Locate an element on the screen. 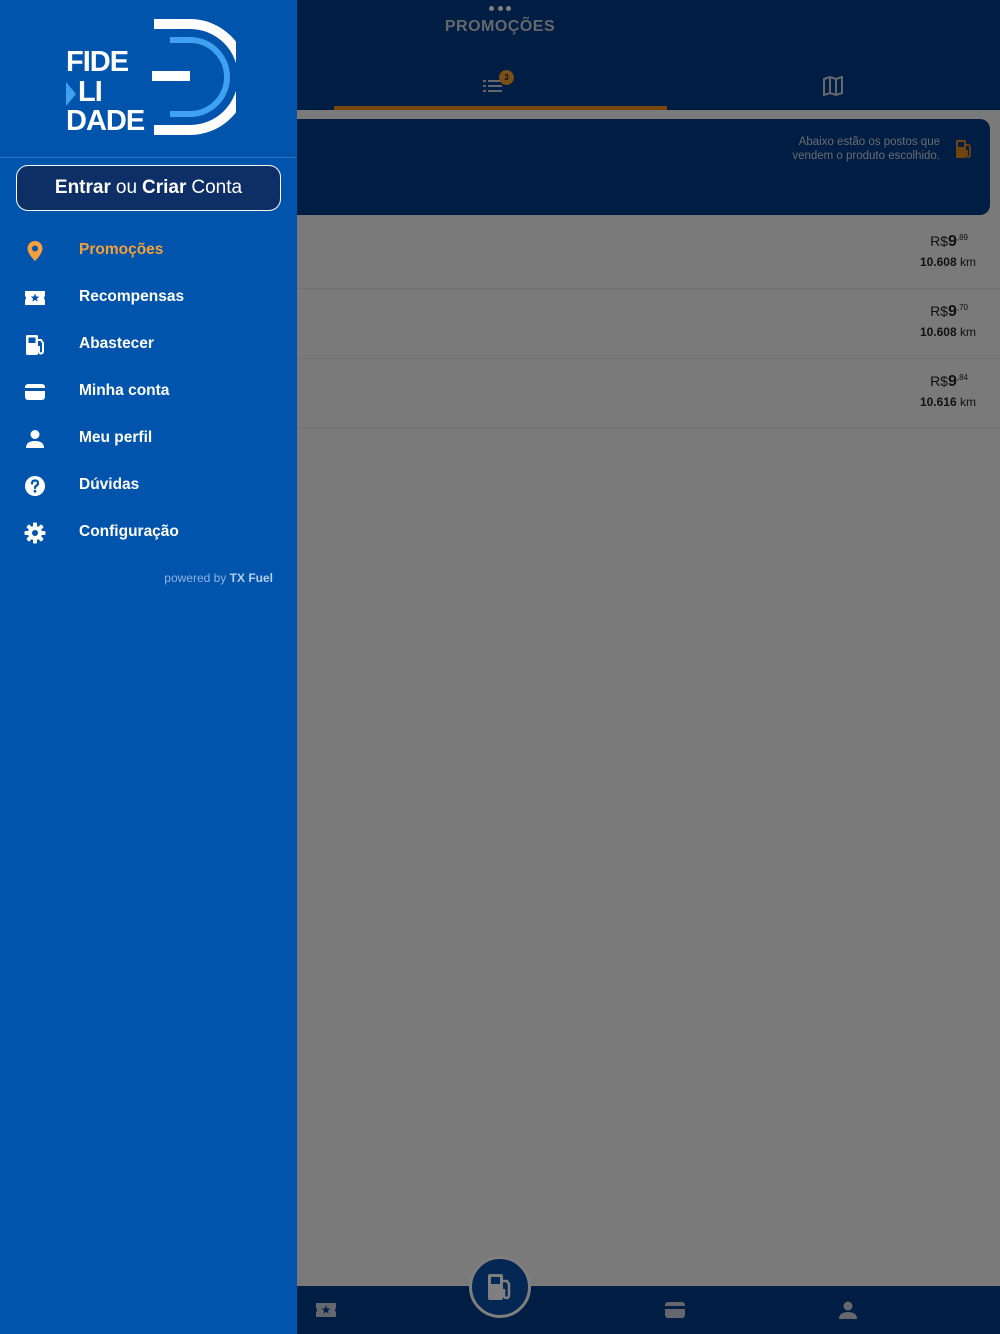 Image resolution: width=1000 pixels, height=1334 pixels. ticket-star-icon is located at coordinates (35, 298).